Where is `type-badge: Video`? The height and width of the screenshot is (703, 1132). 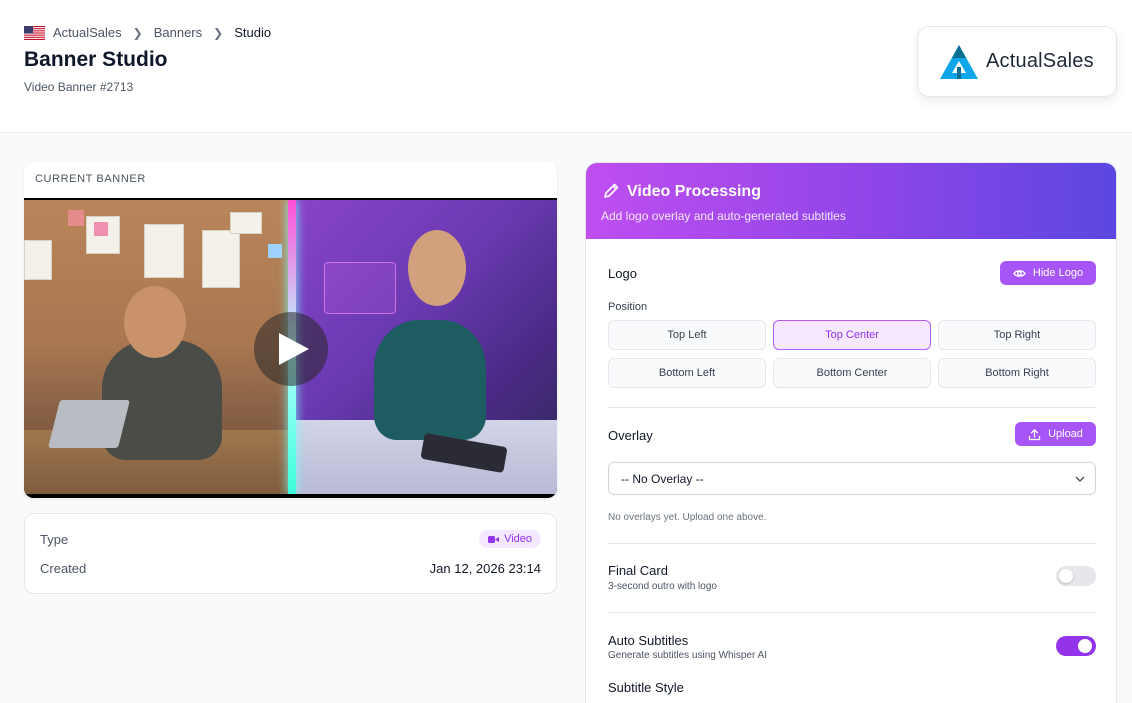 type-badge: Video is located at coordinates (510, 539).